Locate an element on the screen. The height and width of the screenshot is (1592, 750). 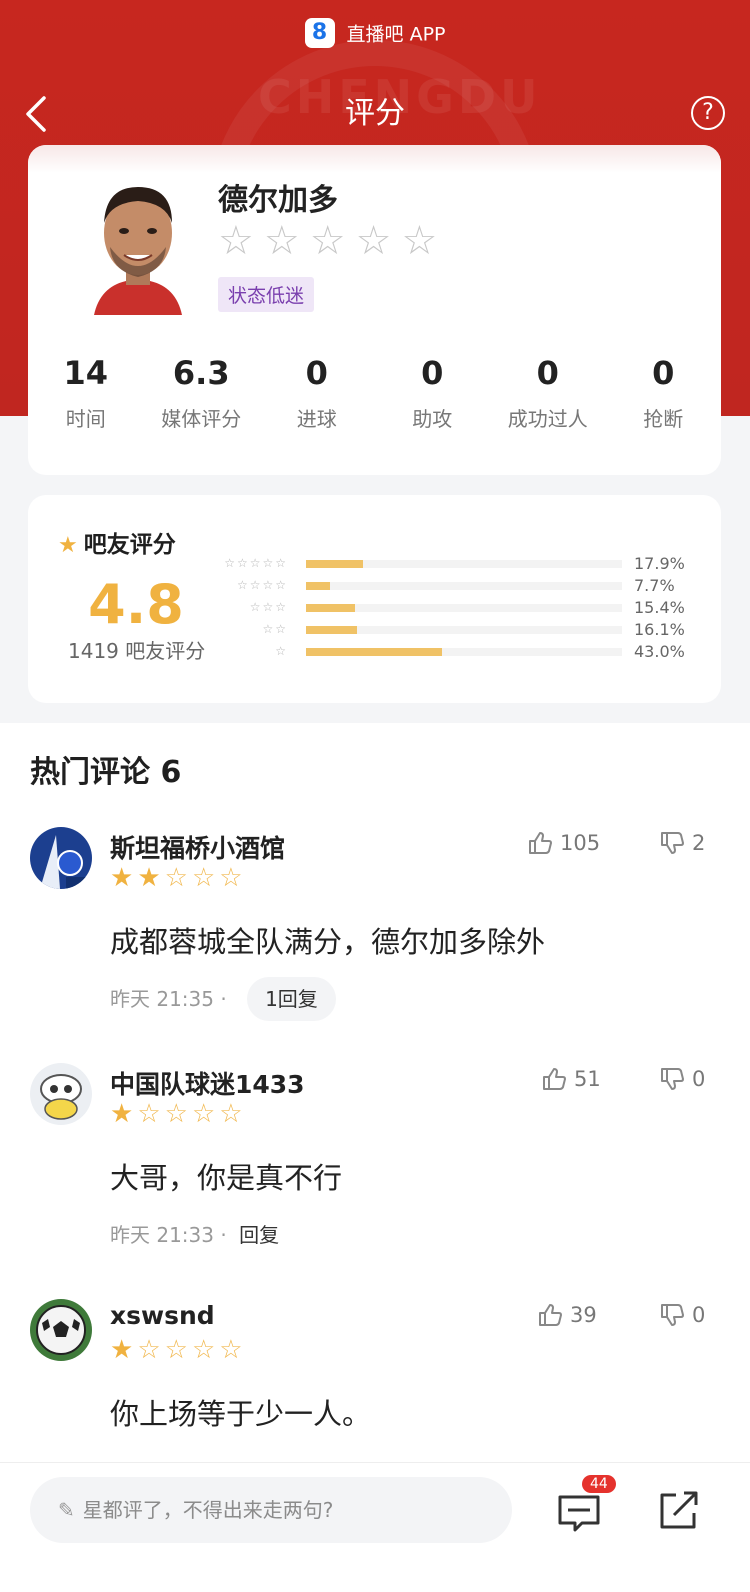
rating-row-3: ☆☆☆ 15.4% is located at coordinates (458, 608).